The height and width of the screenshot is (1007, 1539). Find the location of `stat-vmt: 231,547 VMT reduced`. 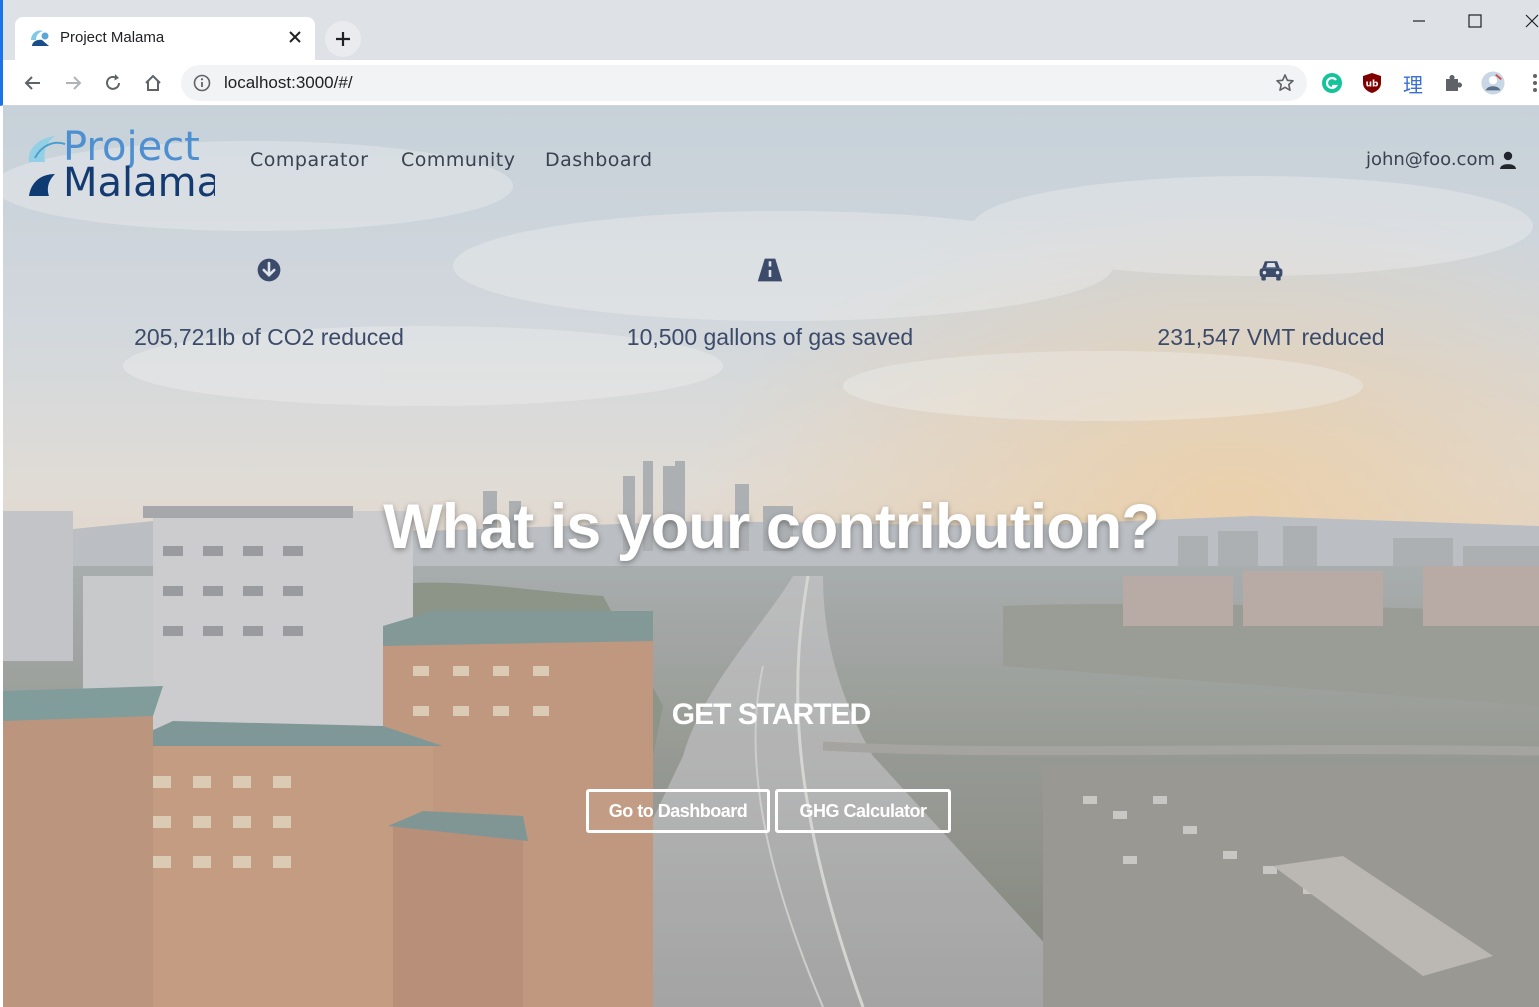

stat-vmt: 231,547 VMT reduced is located at coordinates (1271, 303).